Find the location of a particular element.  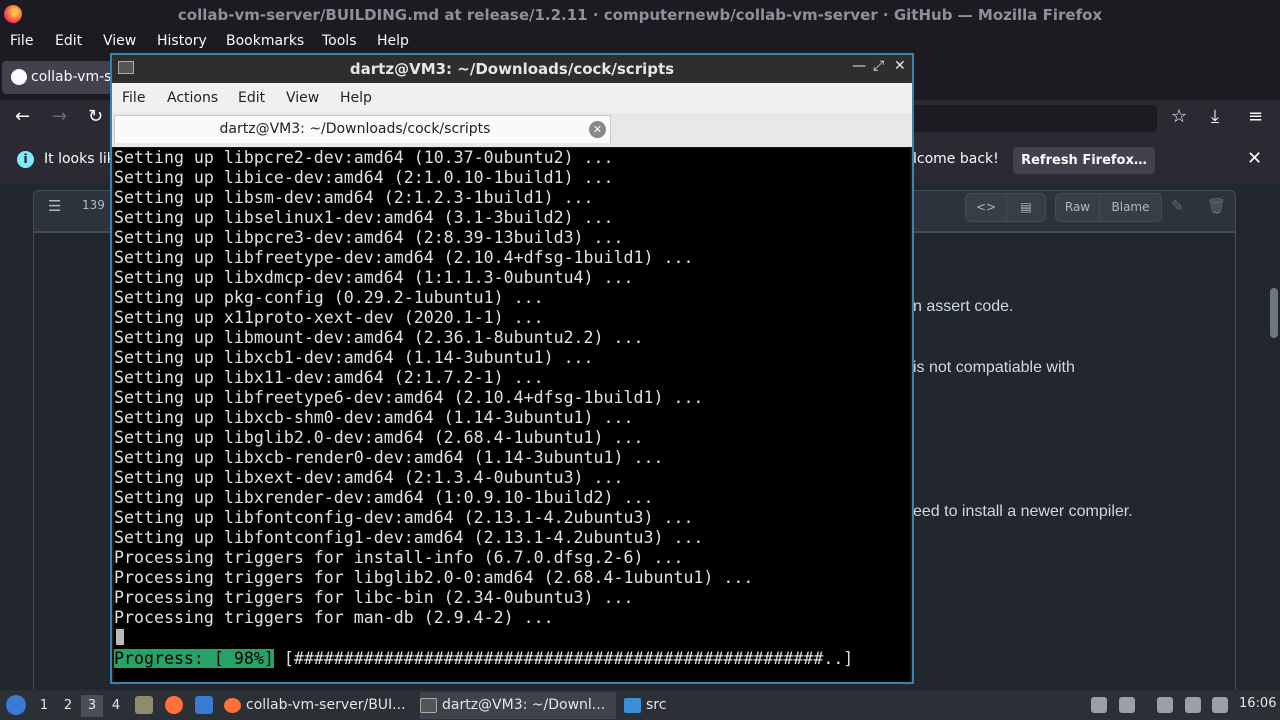

tray-eject-icon is located at coordinates (1099, 705).